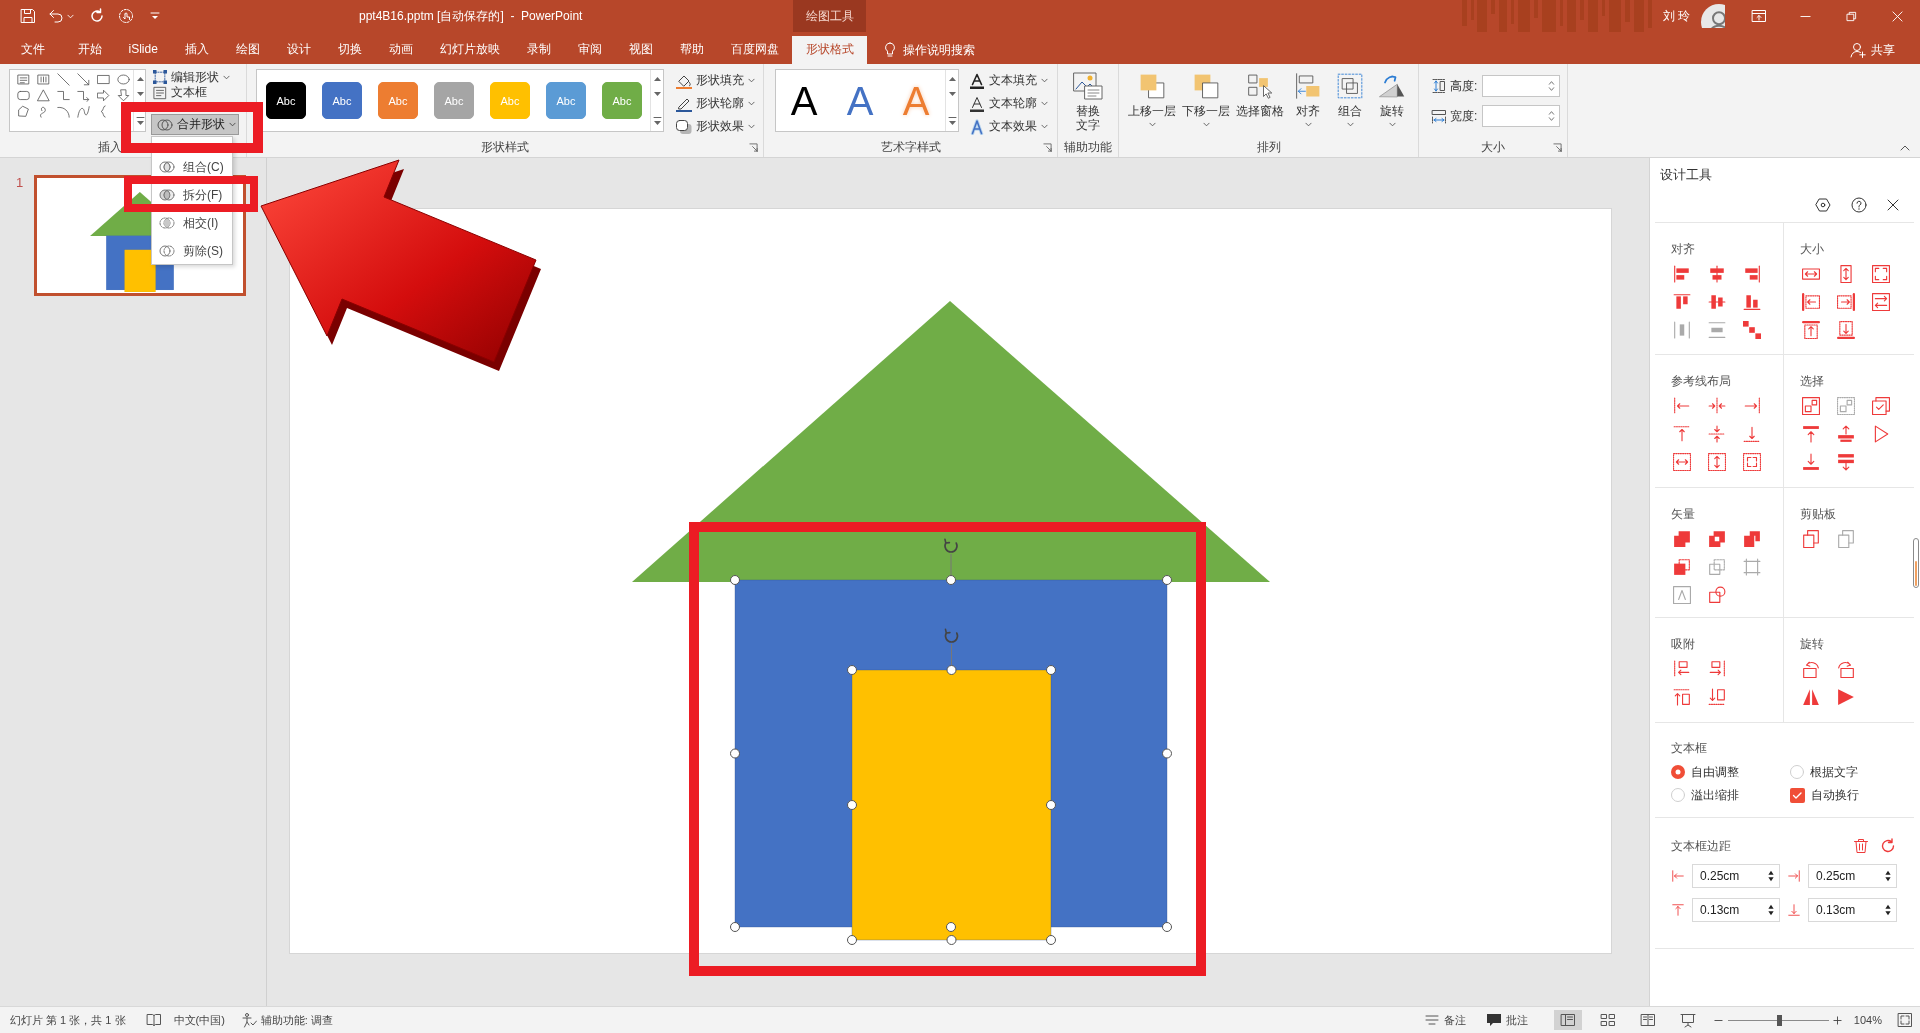  I want to click on elbow-arrow-icon, so click(83, 95).